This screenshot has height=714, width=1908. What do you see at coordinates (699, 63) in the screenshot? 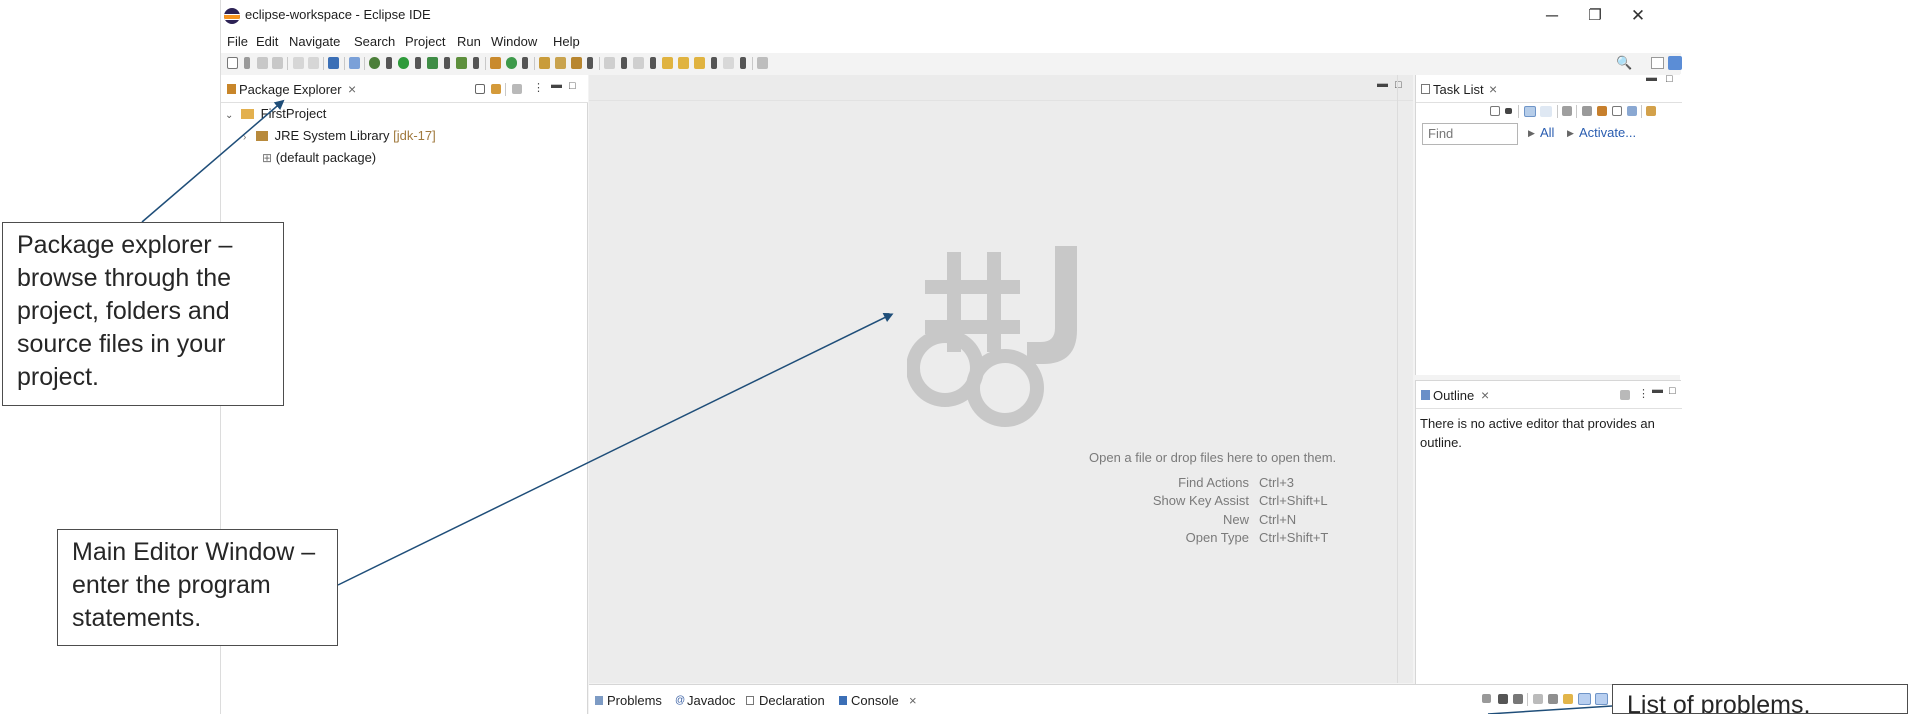
I see `forward-icon` at bounding box center [699, 63].